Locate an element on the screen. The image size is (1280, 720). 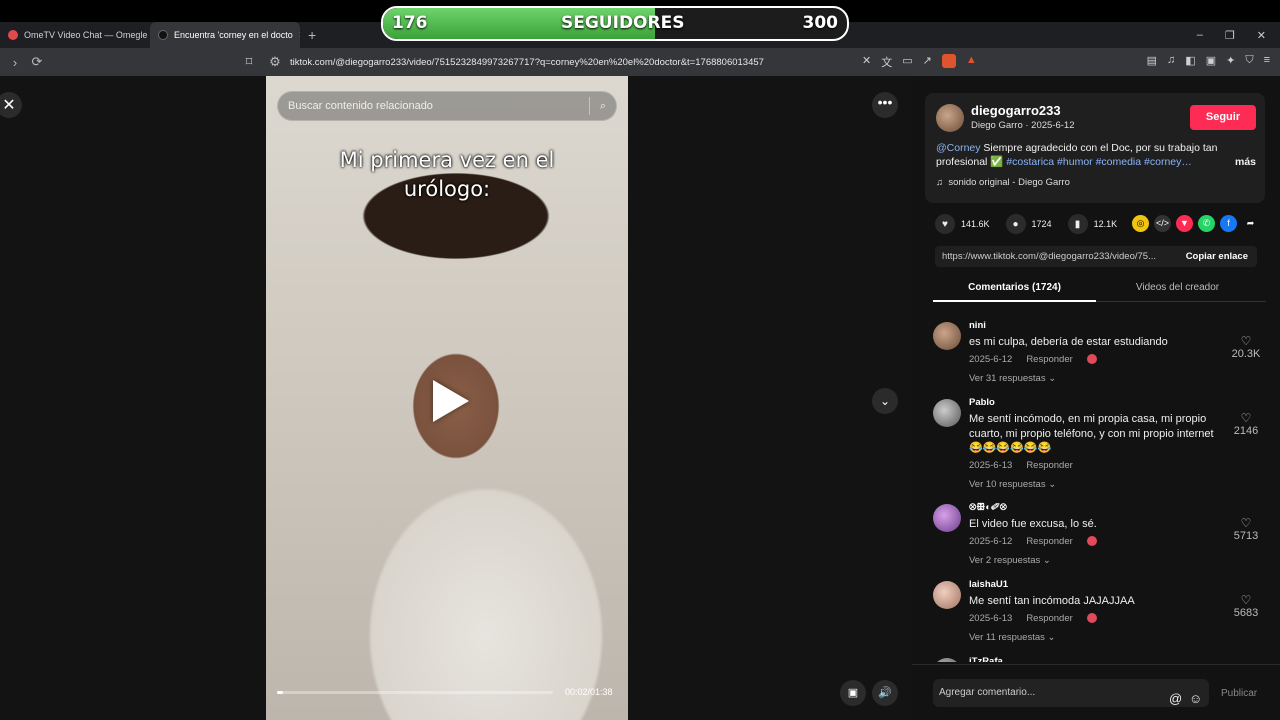
reader-icon: ▤ is located at coordinates (1152, 60).